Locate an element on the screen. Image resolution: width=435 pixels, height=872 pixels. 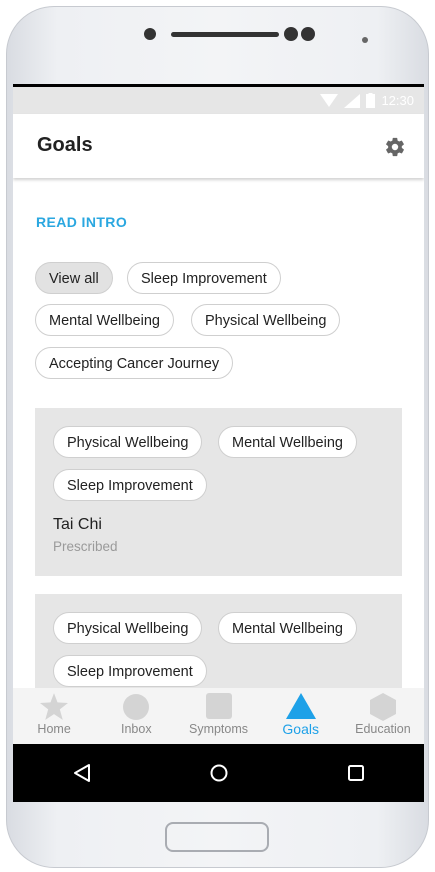
circle-icon is located at coordinates (136, 707).